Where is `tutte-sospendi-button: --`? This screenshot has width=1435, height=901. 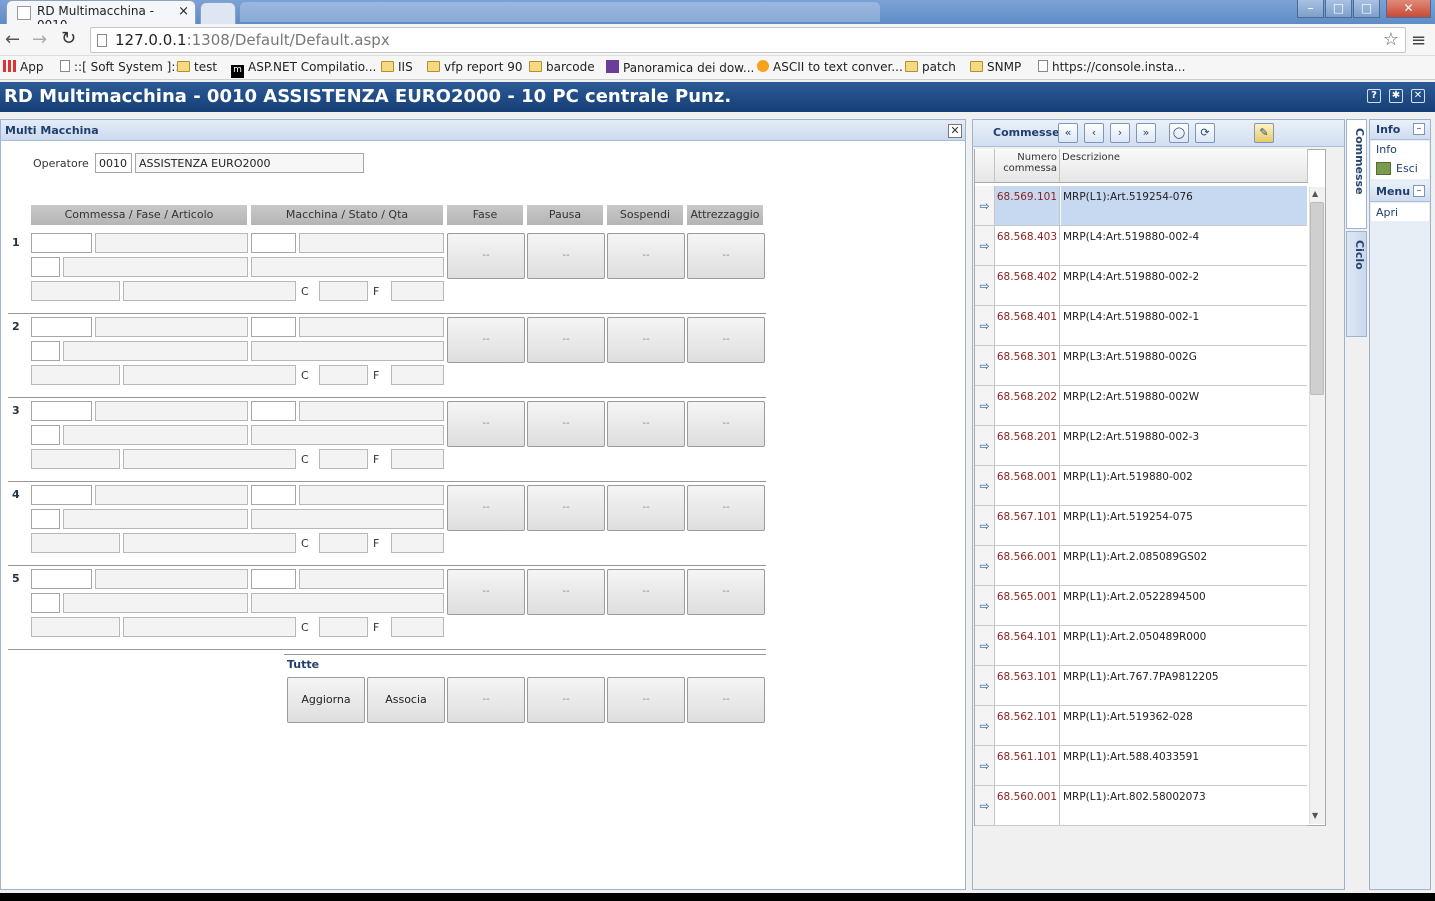
tutte-sospendi-button: -- is located at coordinates (646, 700).